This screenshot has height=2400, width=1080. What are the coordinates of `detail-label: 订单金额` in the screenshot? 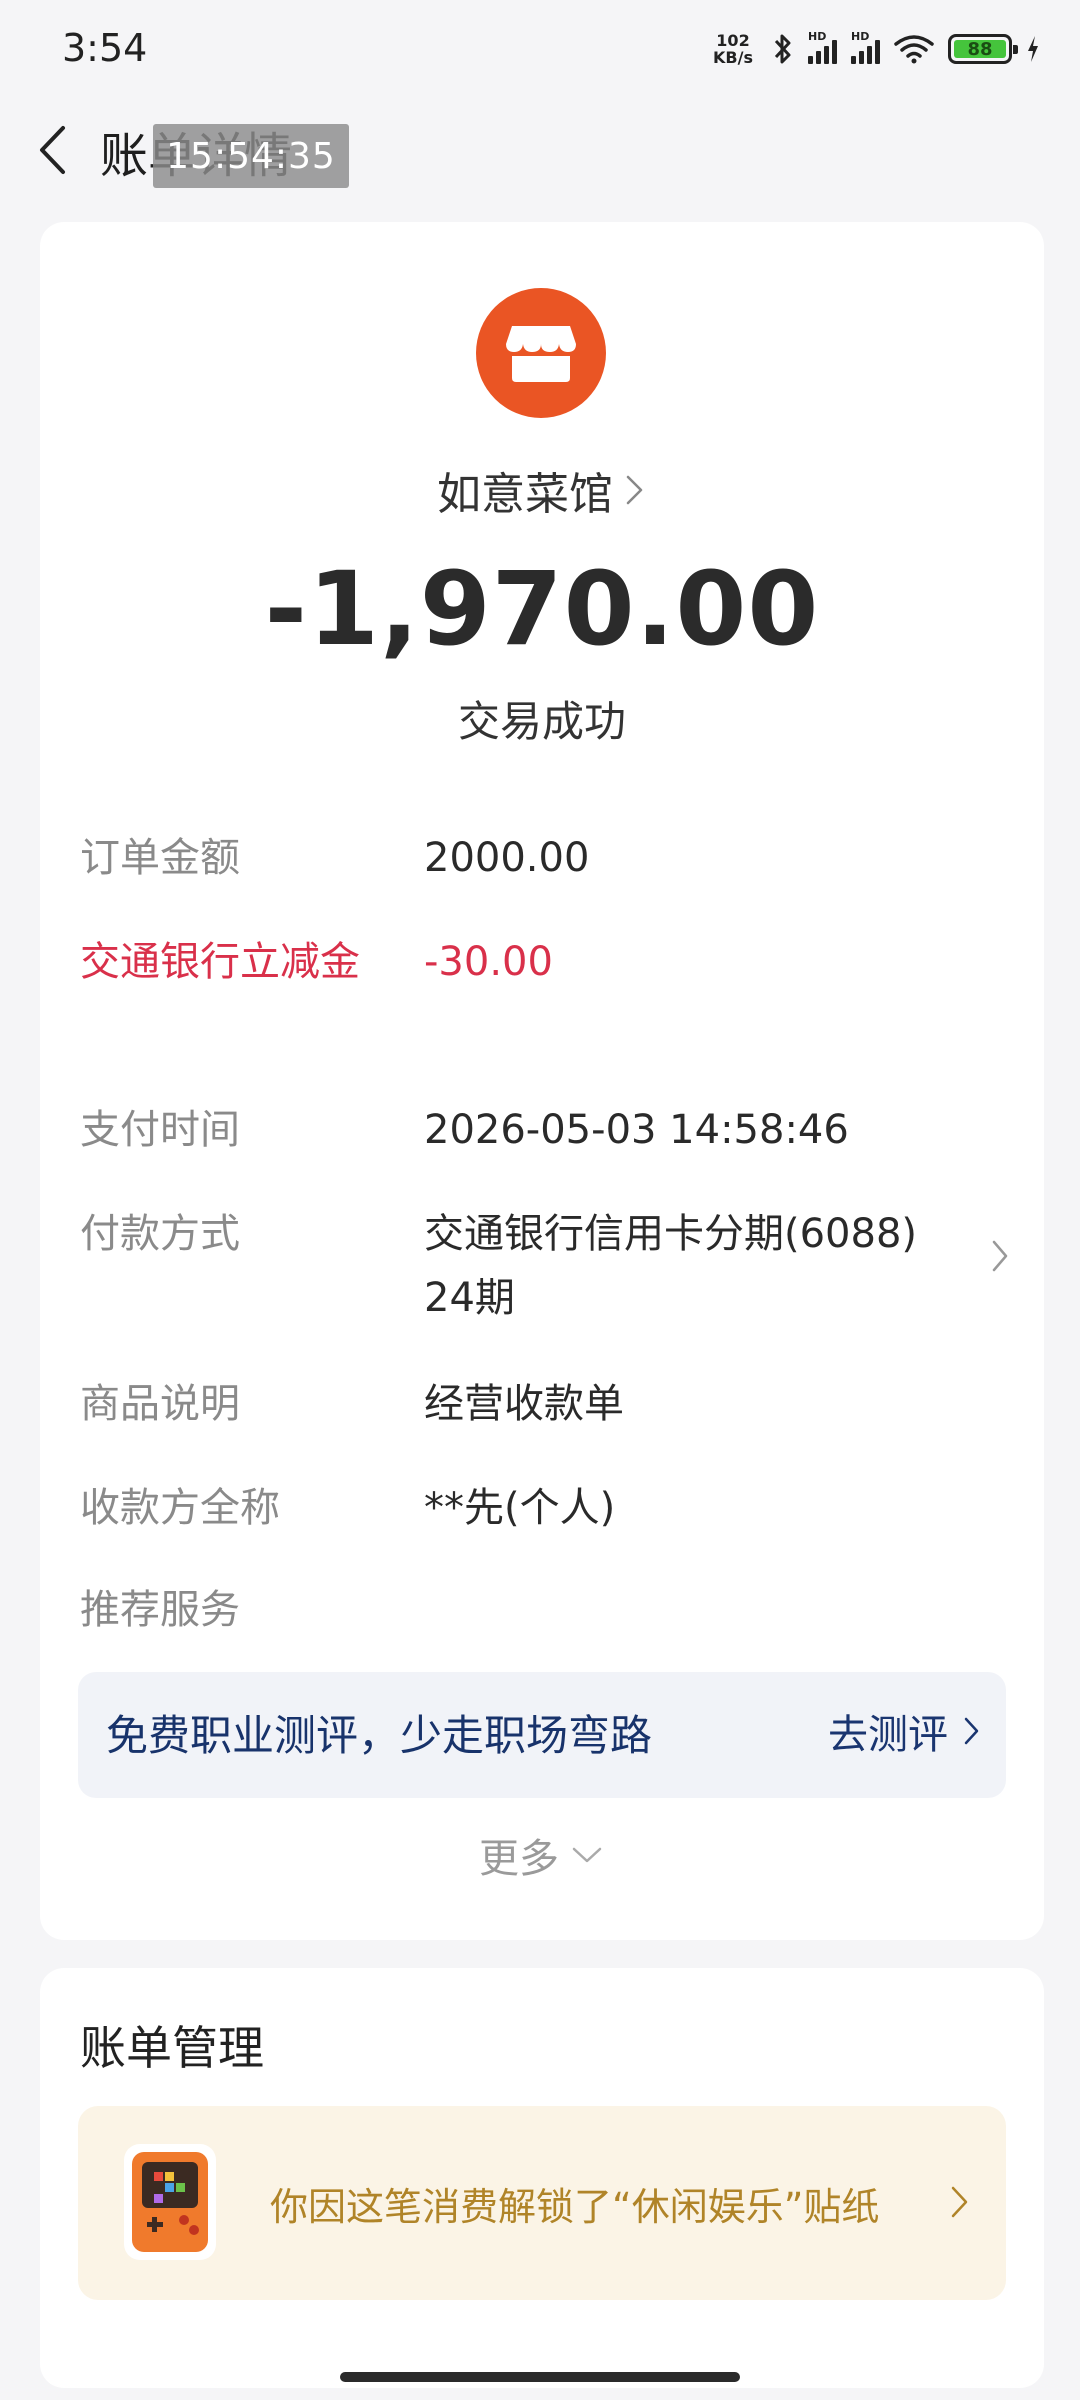 It's located at (160, 858).